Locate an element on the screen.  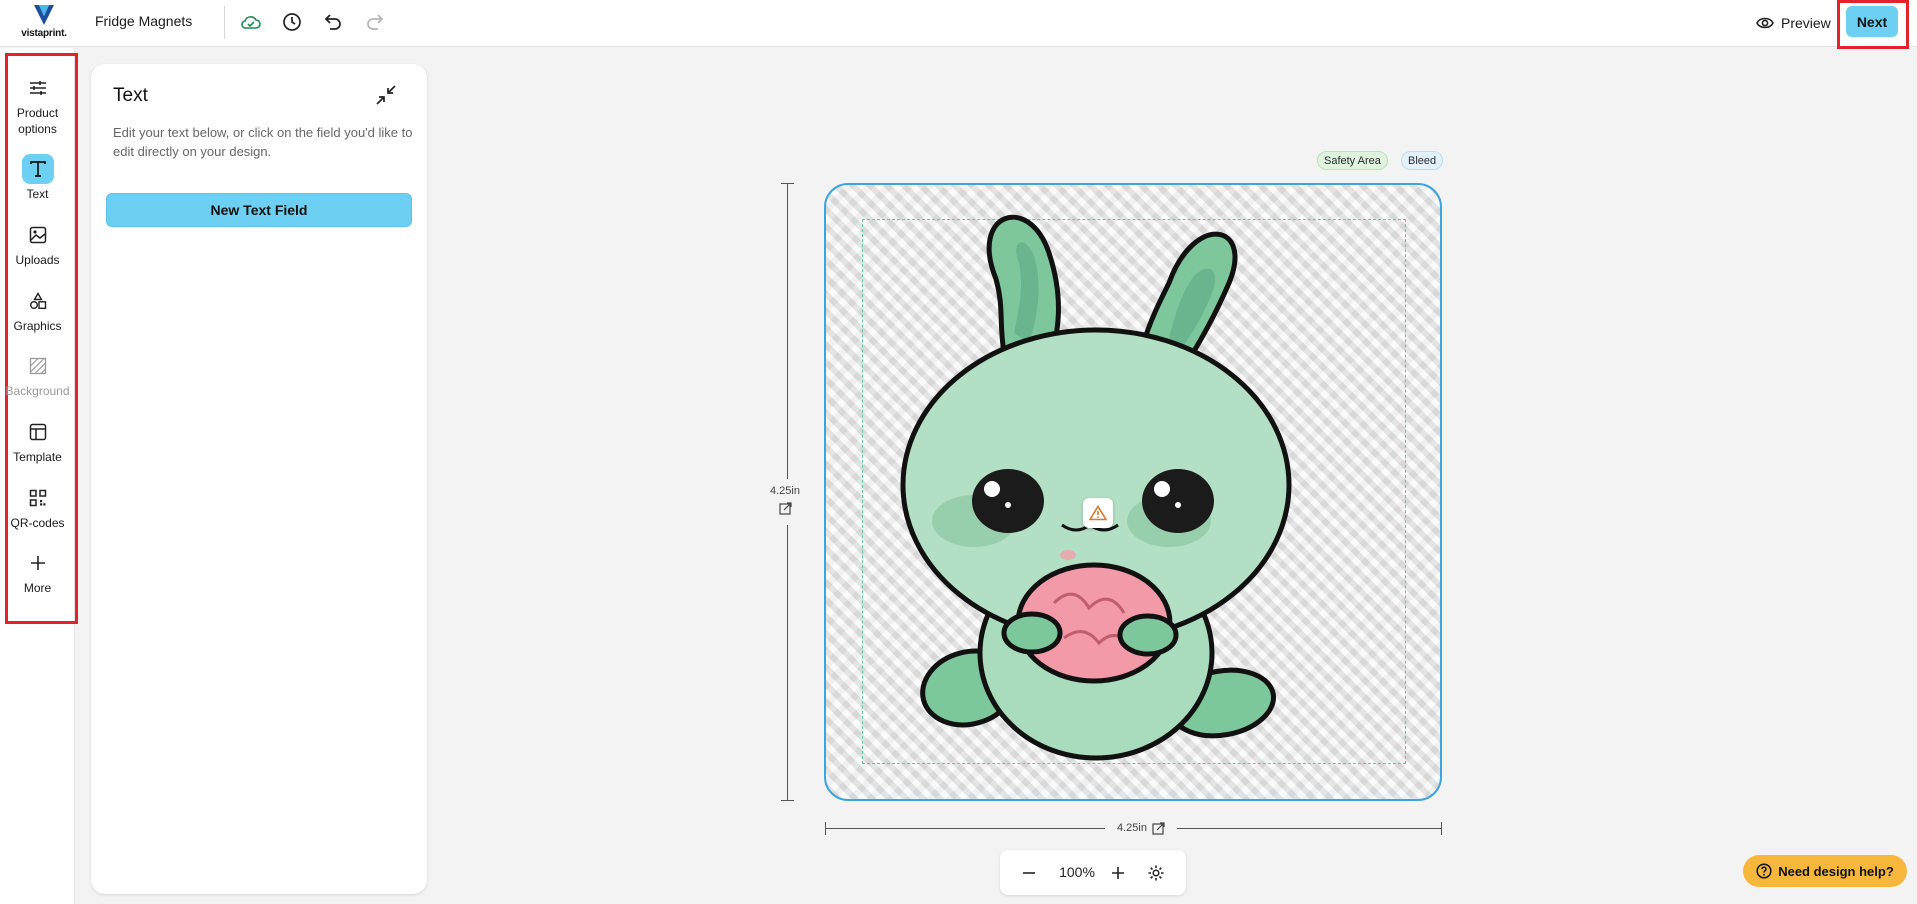
preview-label: Preview is located at coordinates (1806, 23).